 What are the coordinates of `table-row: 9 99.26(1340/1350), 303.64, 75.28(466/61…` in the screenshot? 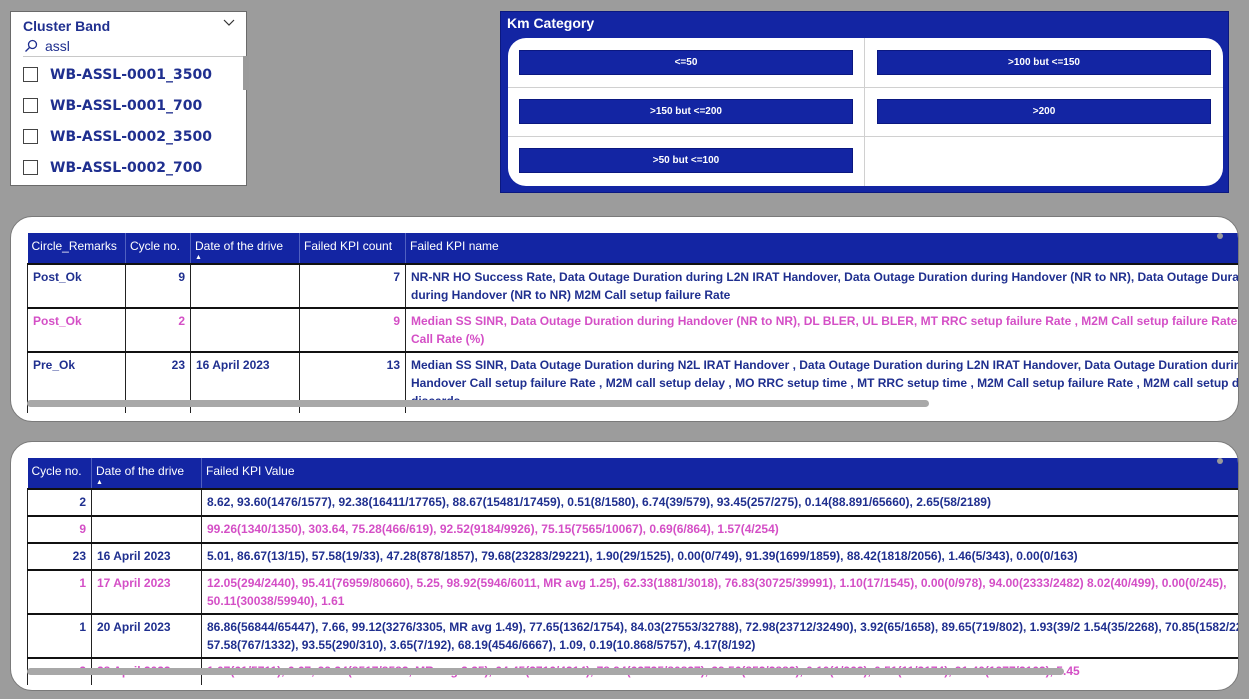 It's located at (632, 529).